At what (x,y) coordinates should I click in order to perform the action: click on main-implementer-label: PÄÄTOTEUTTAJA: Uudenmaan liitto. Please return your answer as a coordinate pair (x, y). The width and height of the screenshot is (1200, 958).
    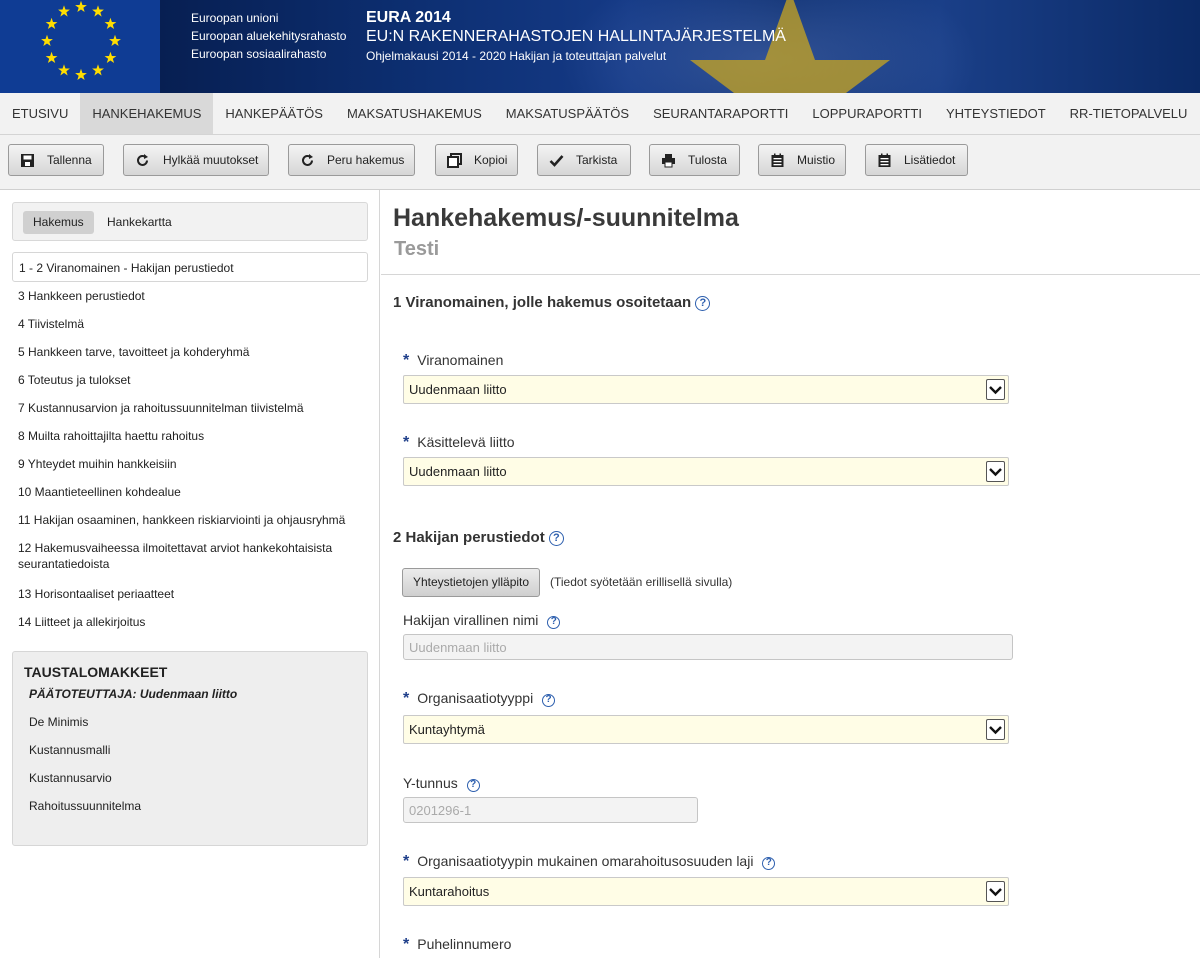
    Looking at the image, I should click on (133, 694).